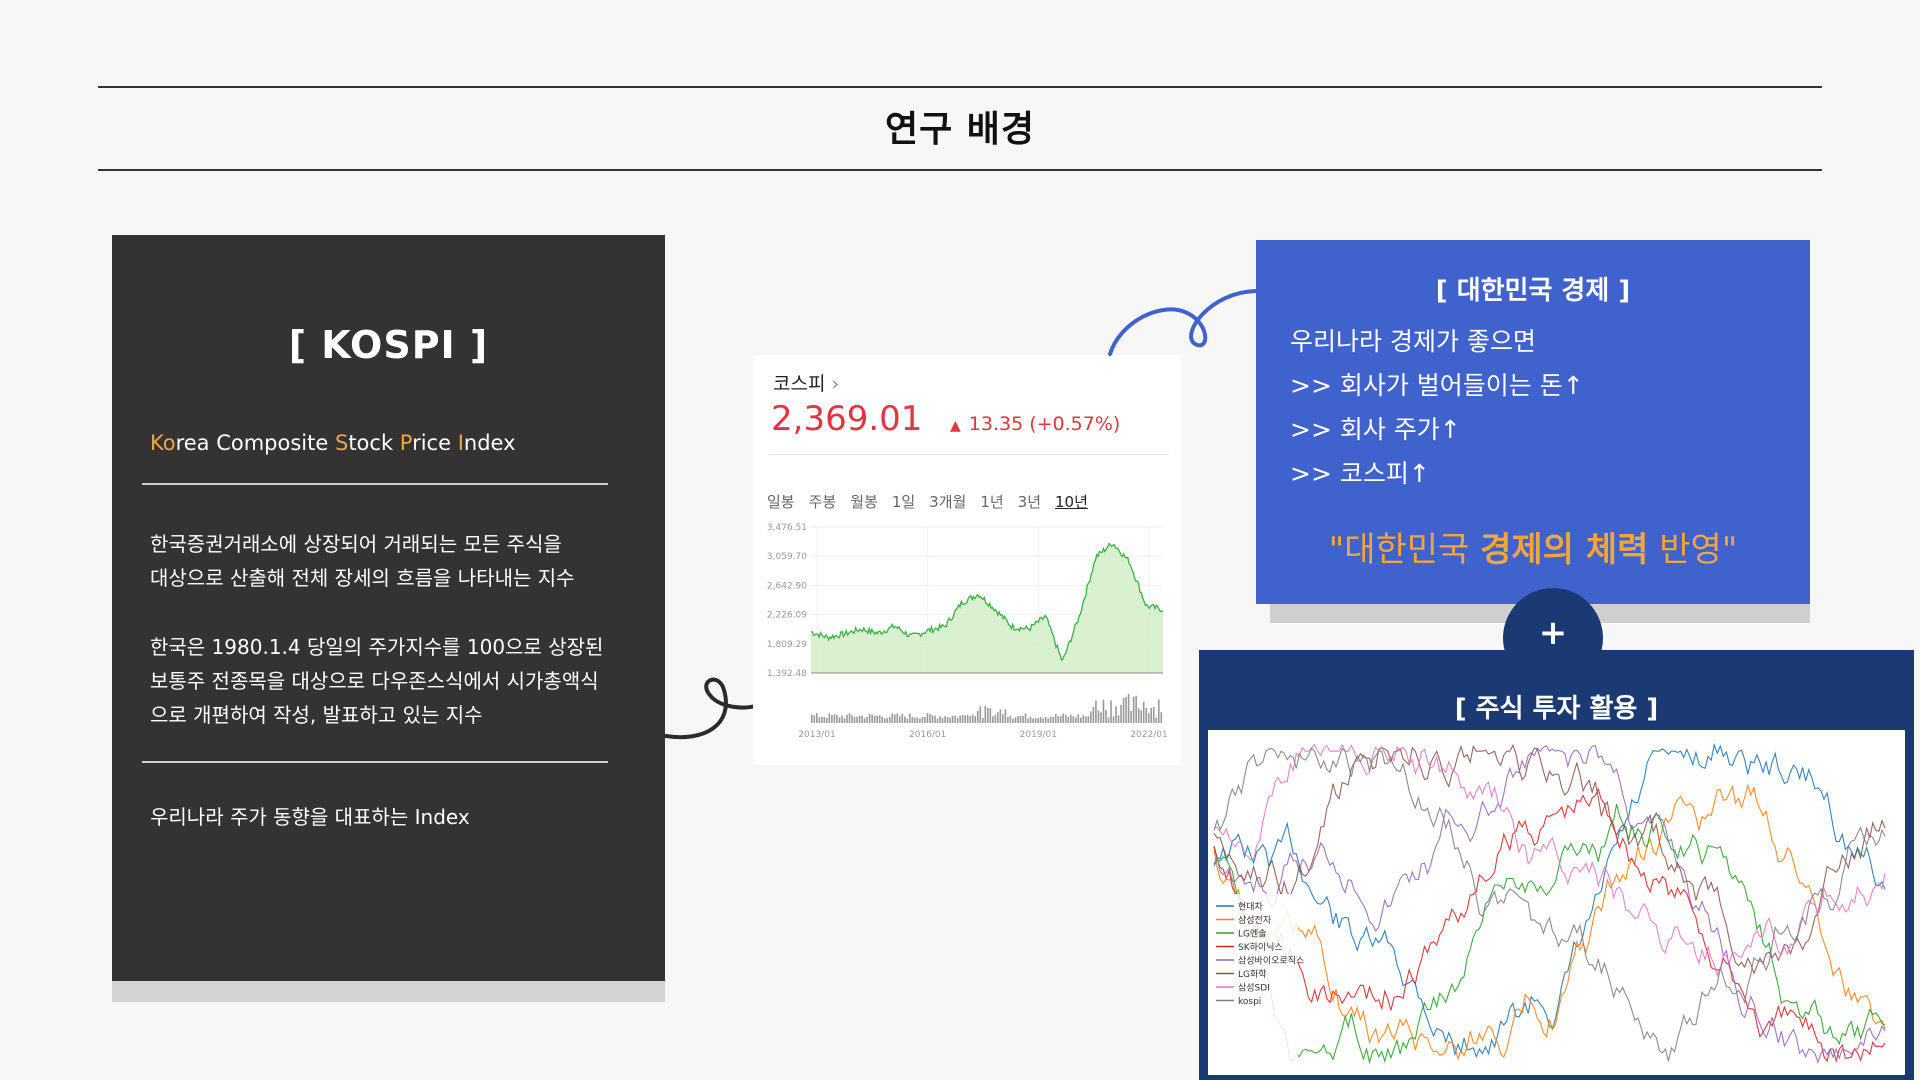  Describe the element at coordinates (823, 501) in the screenshot. I see `tab-weekly: 주봉` at that location.